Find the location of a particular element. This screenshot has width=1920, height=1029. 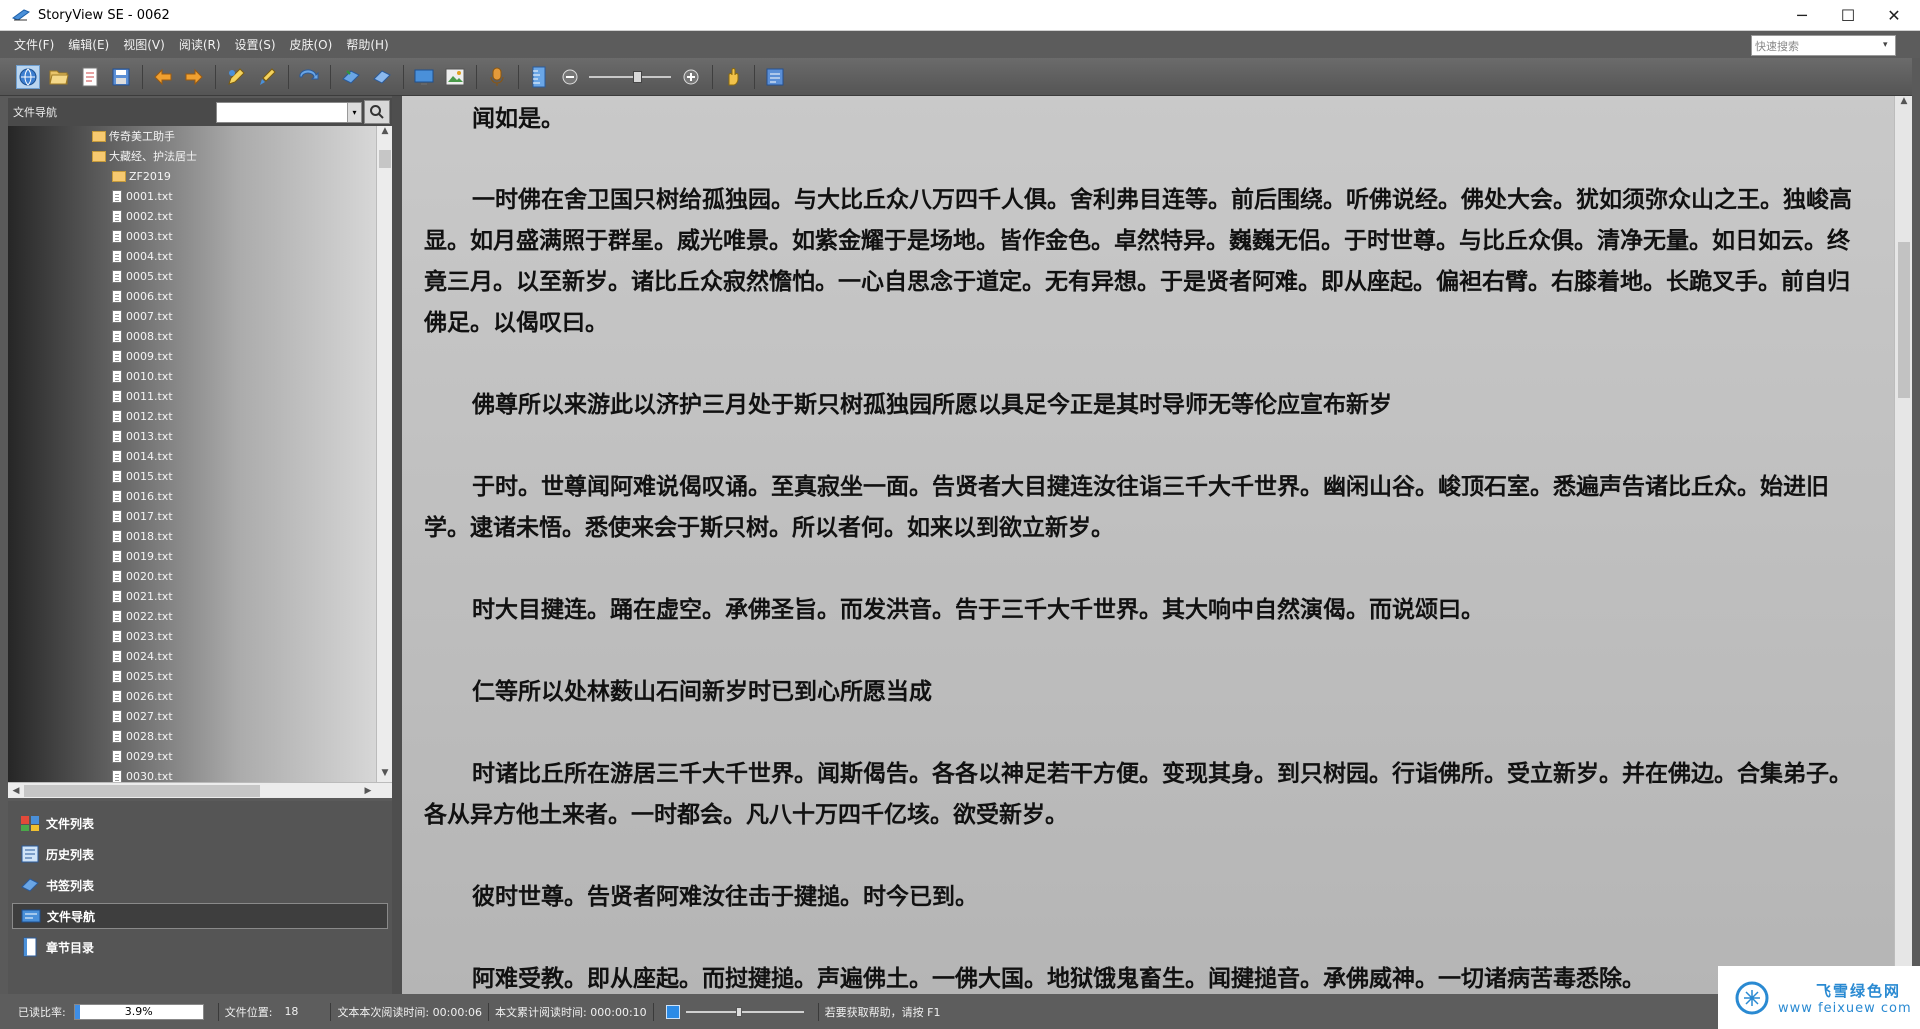

tree-file: 0002.txt is located at coordinates (142, 216).